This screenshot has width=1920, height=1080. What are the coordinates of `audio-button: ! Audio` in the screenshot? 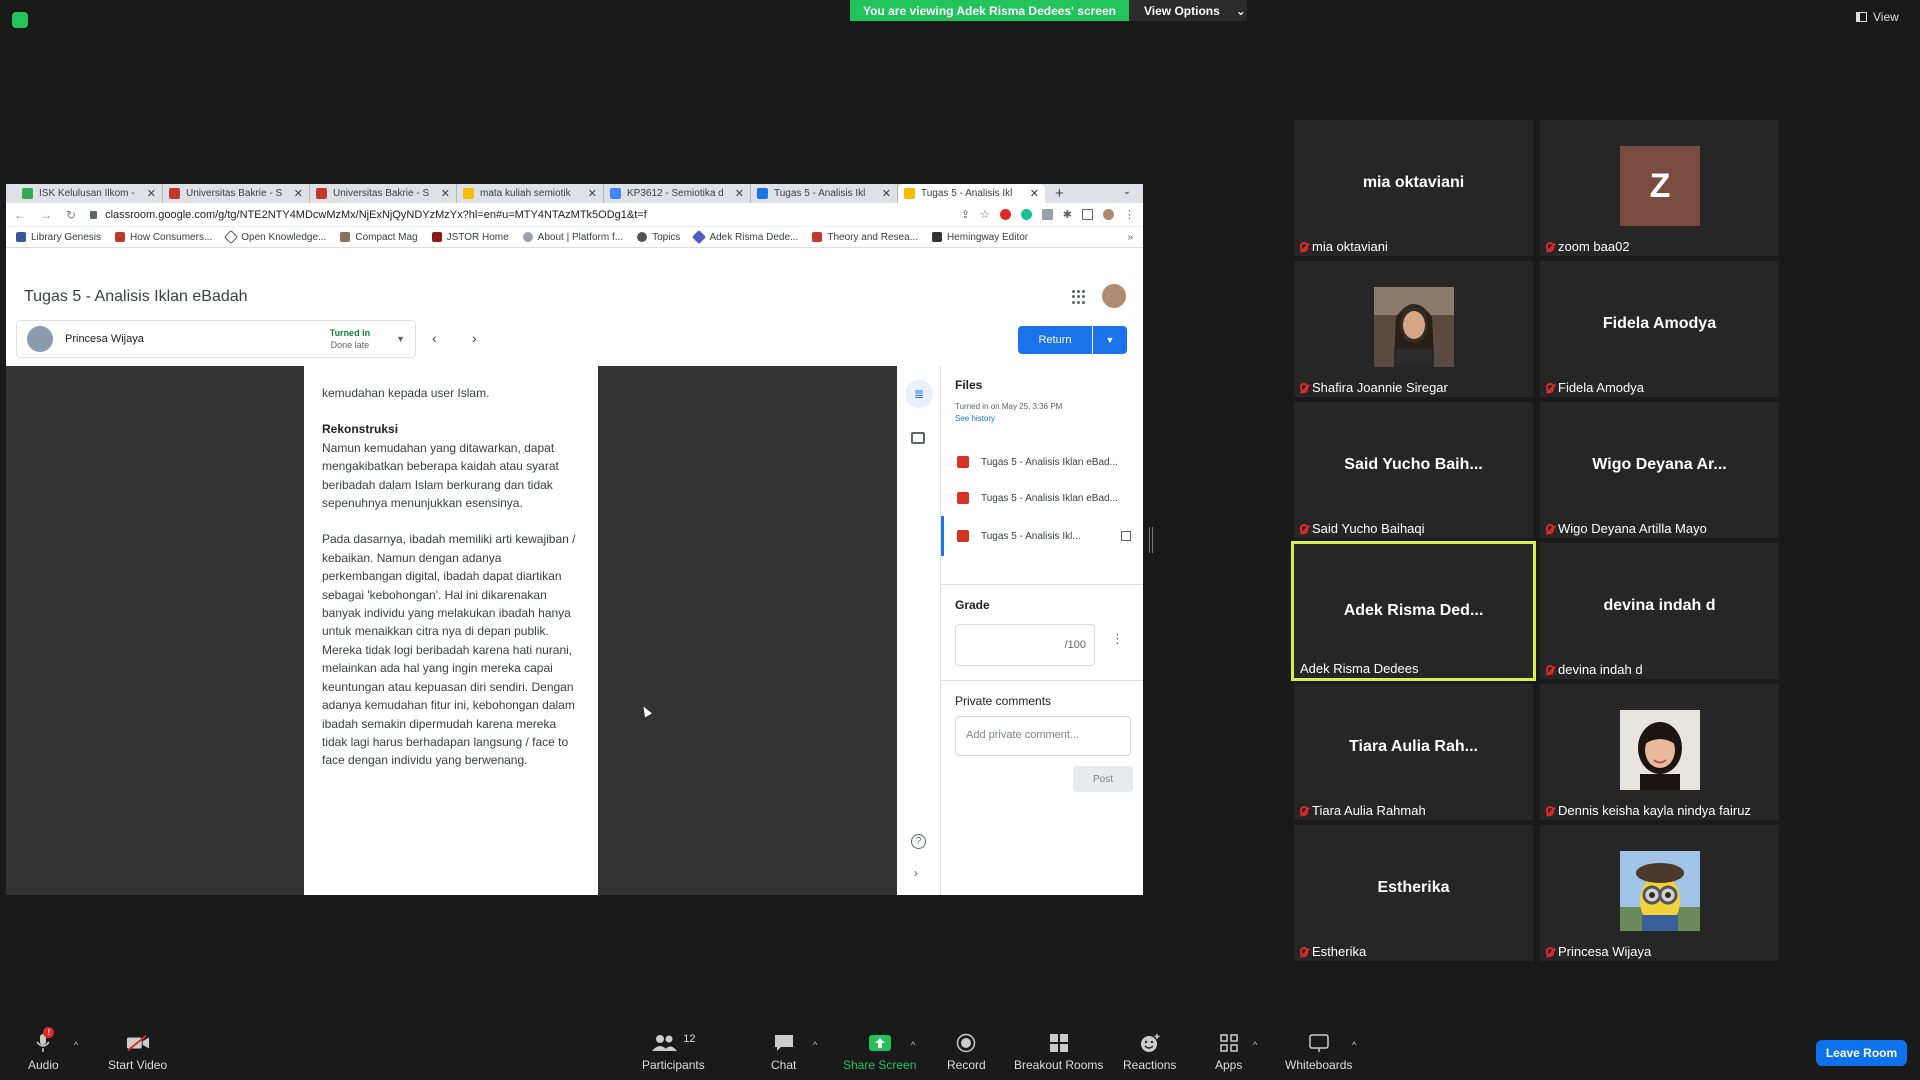 It's located at (43, 1049).